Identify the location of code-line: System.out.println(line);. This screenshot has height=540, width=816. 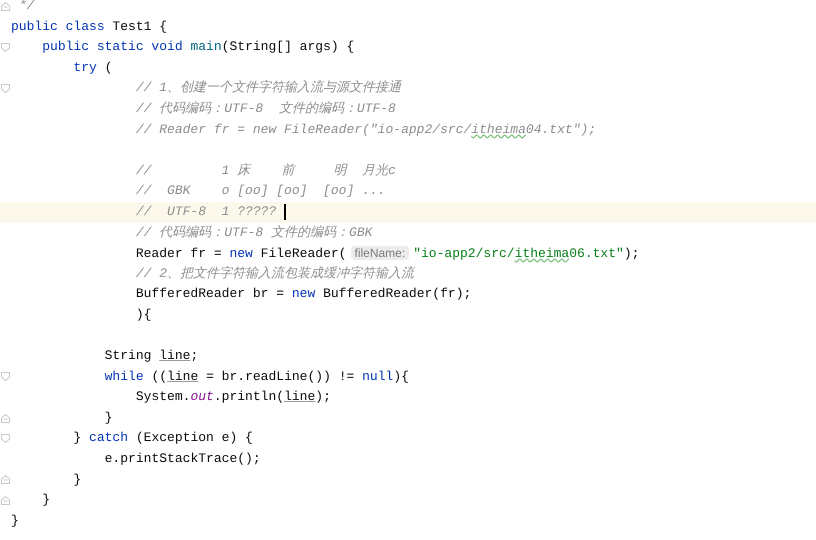
(233, 397).